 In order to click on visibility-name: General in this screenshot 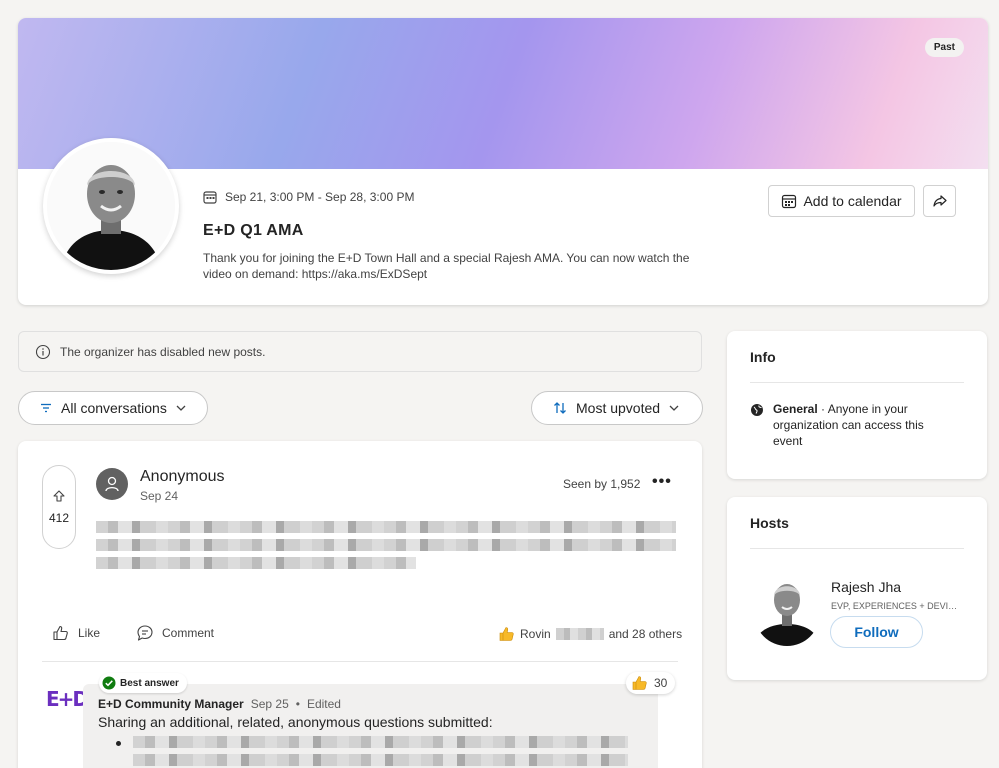, I will do `click(795, 409)`.